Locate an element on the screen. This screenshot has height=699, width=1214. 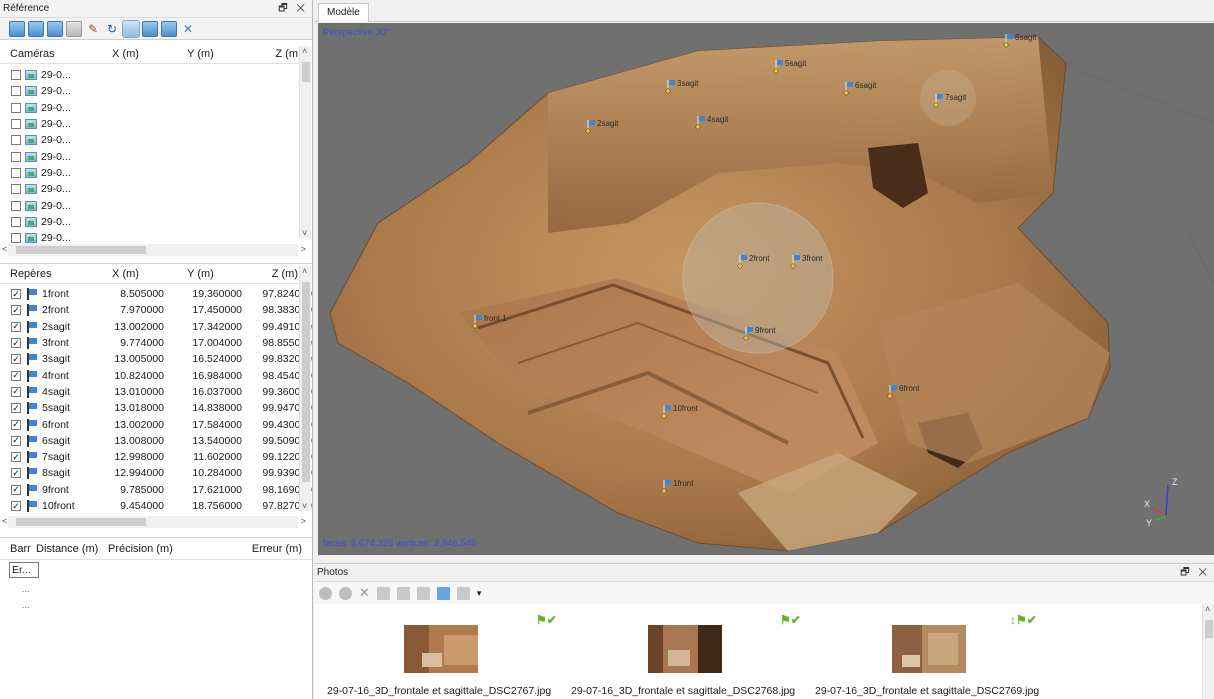
tab-model: Modèle is located at coordinates (343, 12).